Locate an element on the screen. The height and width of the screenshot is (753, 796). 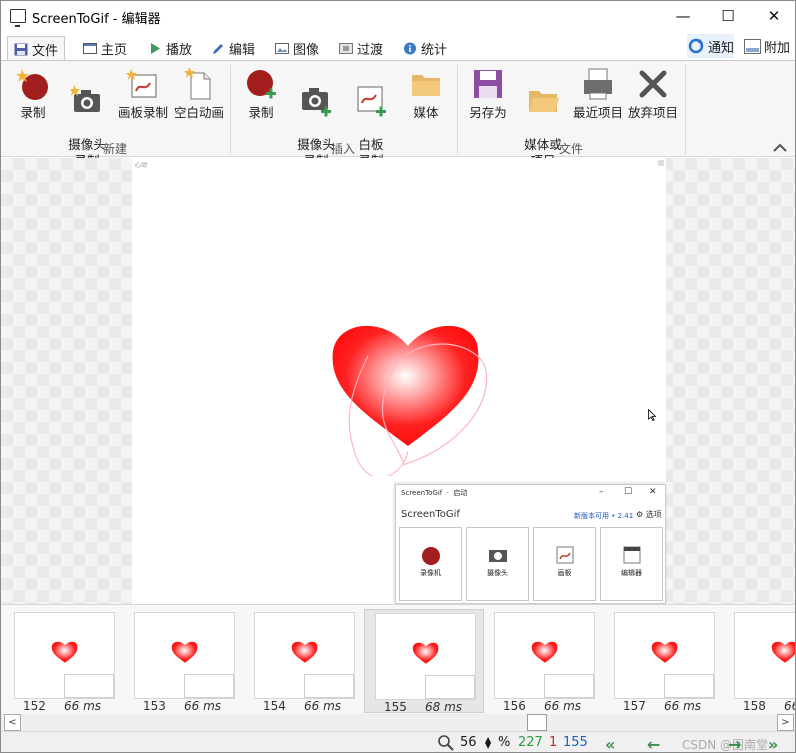
insert-record-button: 录制 is located at coordinates (261, 93).